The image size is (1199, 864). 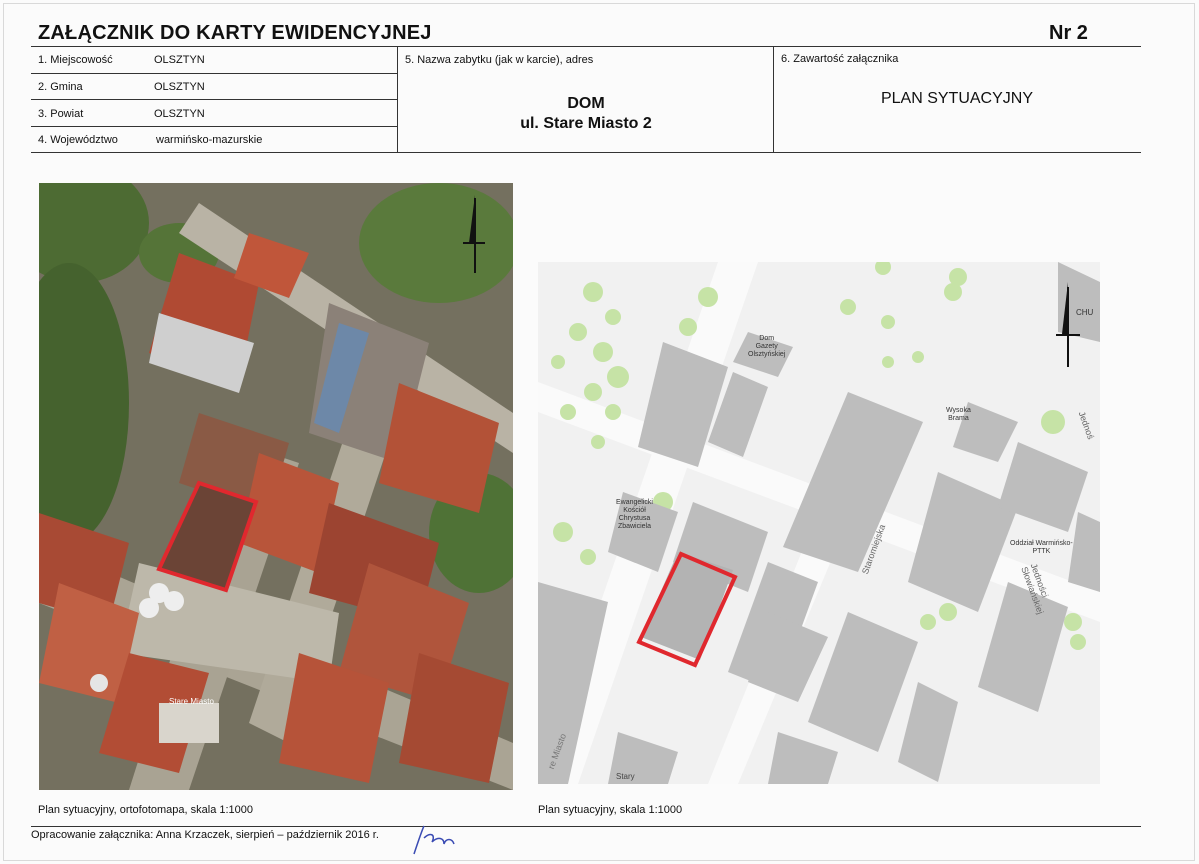 What do you see at coordinates (586, 826) in the screenshot?
I see `footer-line` at bounding box center [586, 826].